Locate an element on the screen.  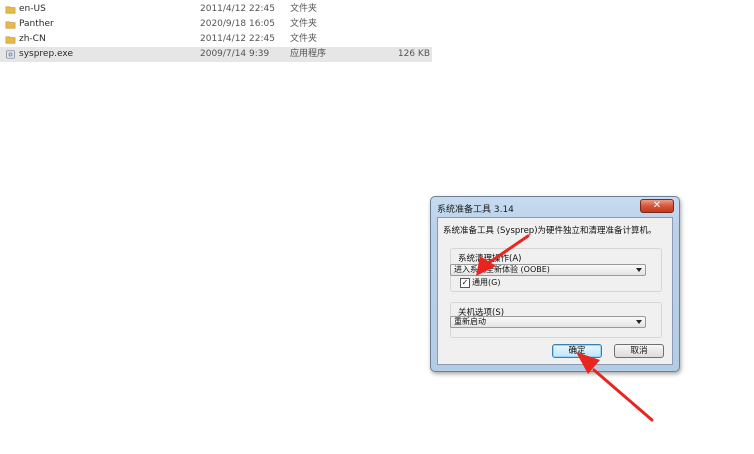
cleanup-action-select: 进入系统全新体验 (OOBE) is located at coordinates (548, 270).